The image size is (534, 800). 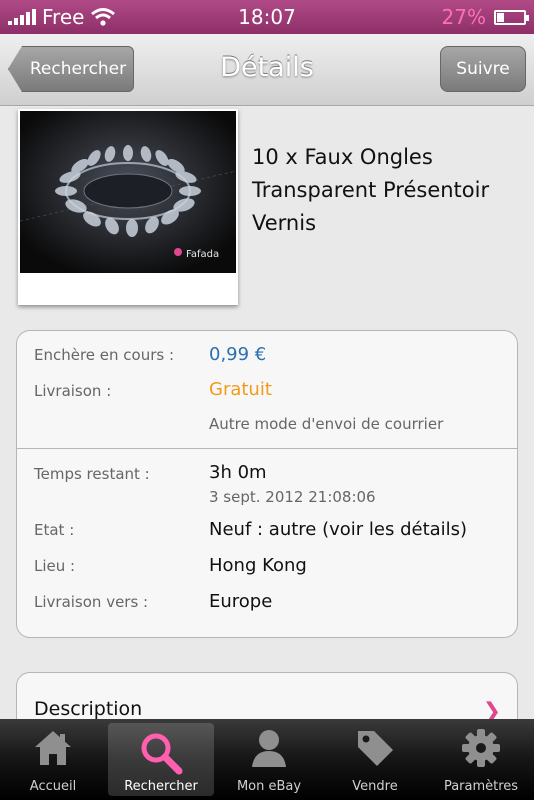 I want to click on tab-label: Paramètres, so click(x=481, y=786).